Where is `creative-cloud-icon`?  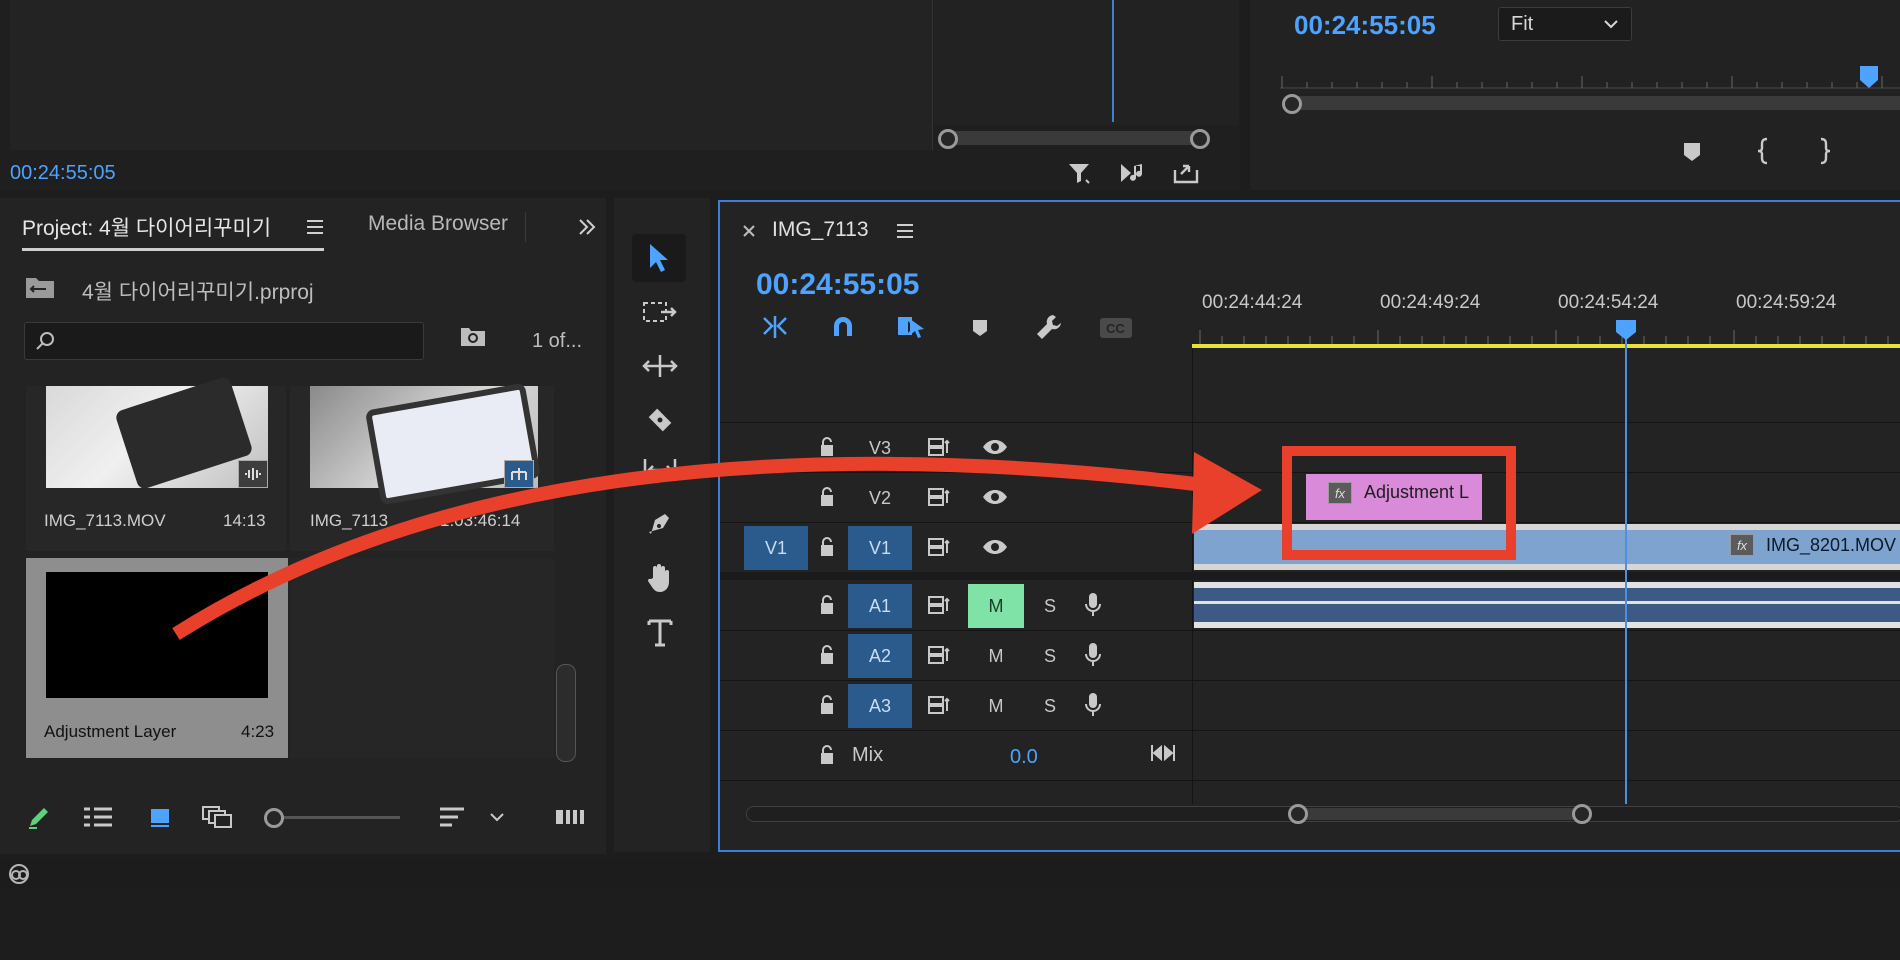
creative-cloud-icon is located at coordinates (19, 874).